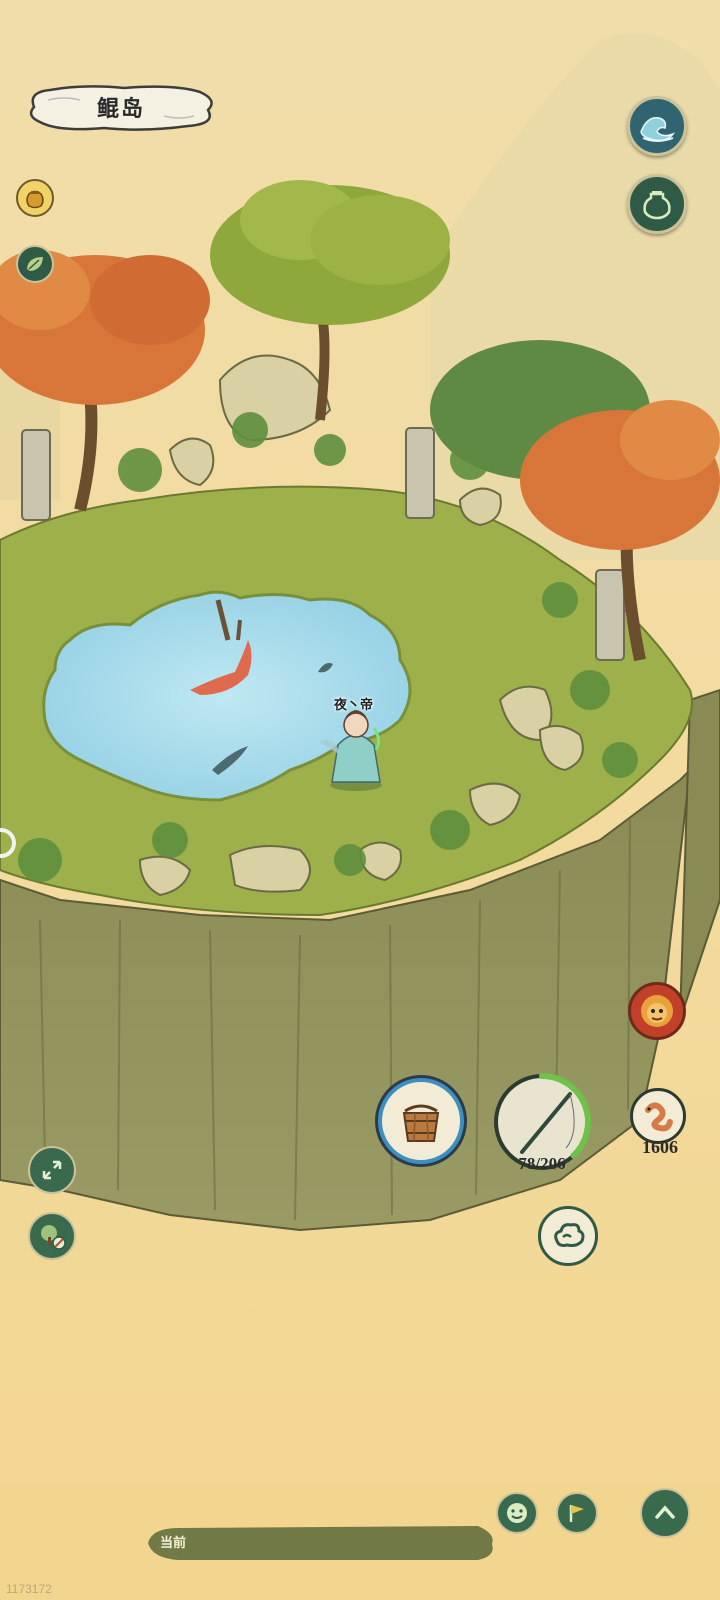 The width and height of the screenshot is (720, 1600). Describe the element at coordinates (660, 1147) in the screenshot. I see `bait-count: 1606` at that location.